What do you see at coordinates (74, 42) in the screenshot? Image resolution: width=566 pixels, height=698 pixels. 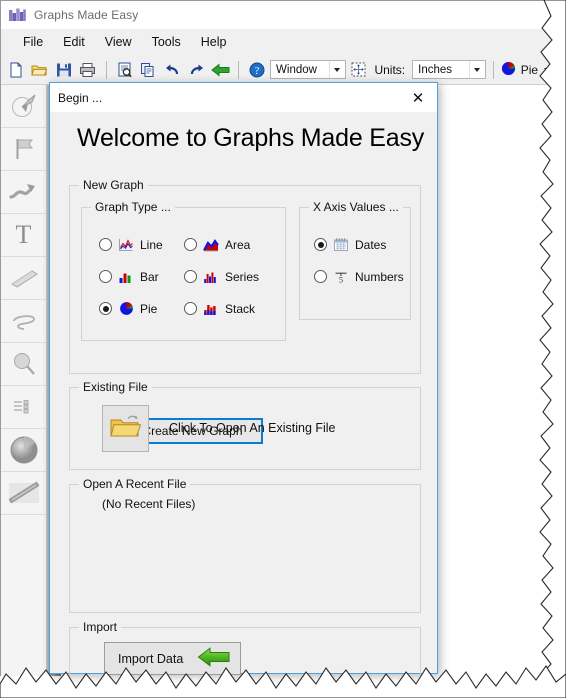 I see `menu-item-edit: Edit` at bounding box center [74, 42].